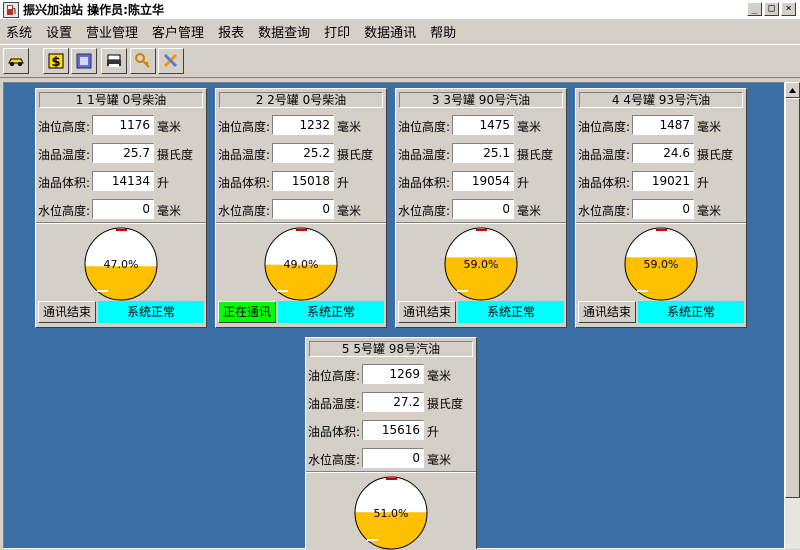  What do you see at coordinates (792, 298) in the screenshot?
I see `scroll-thumb` at bounding box center [792, 298].